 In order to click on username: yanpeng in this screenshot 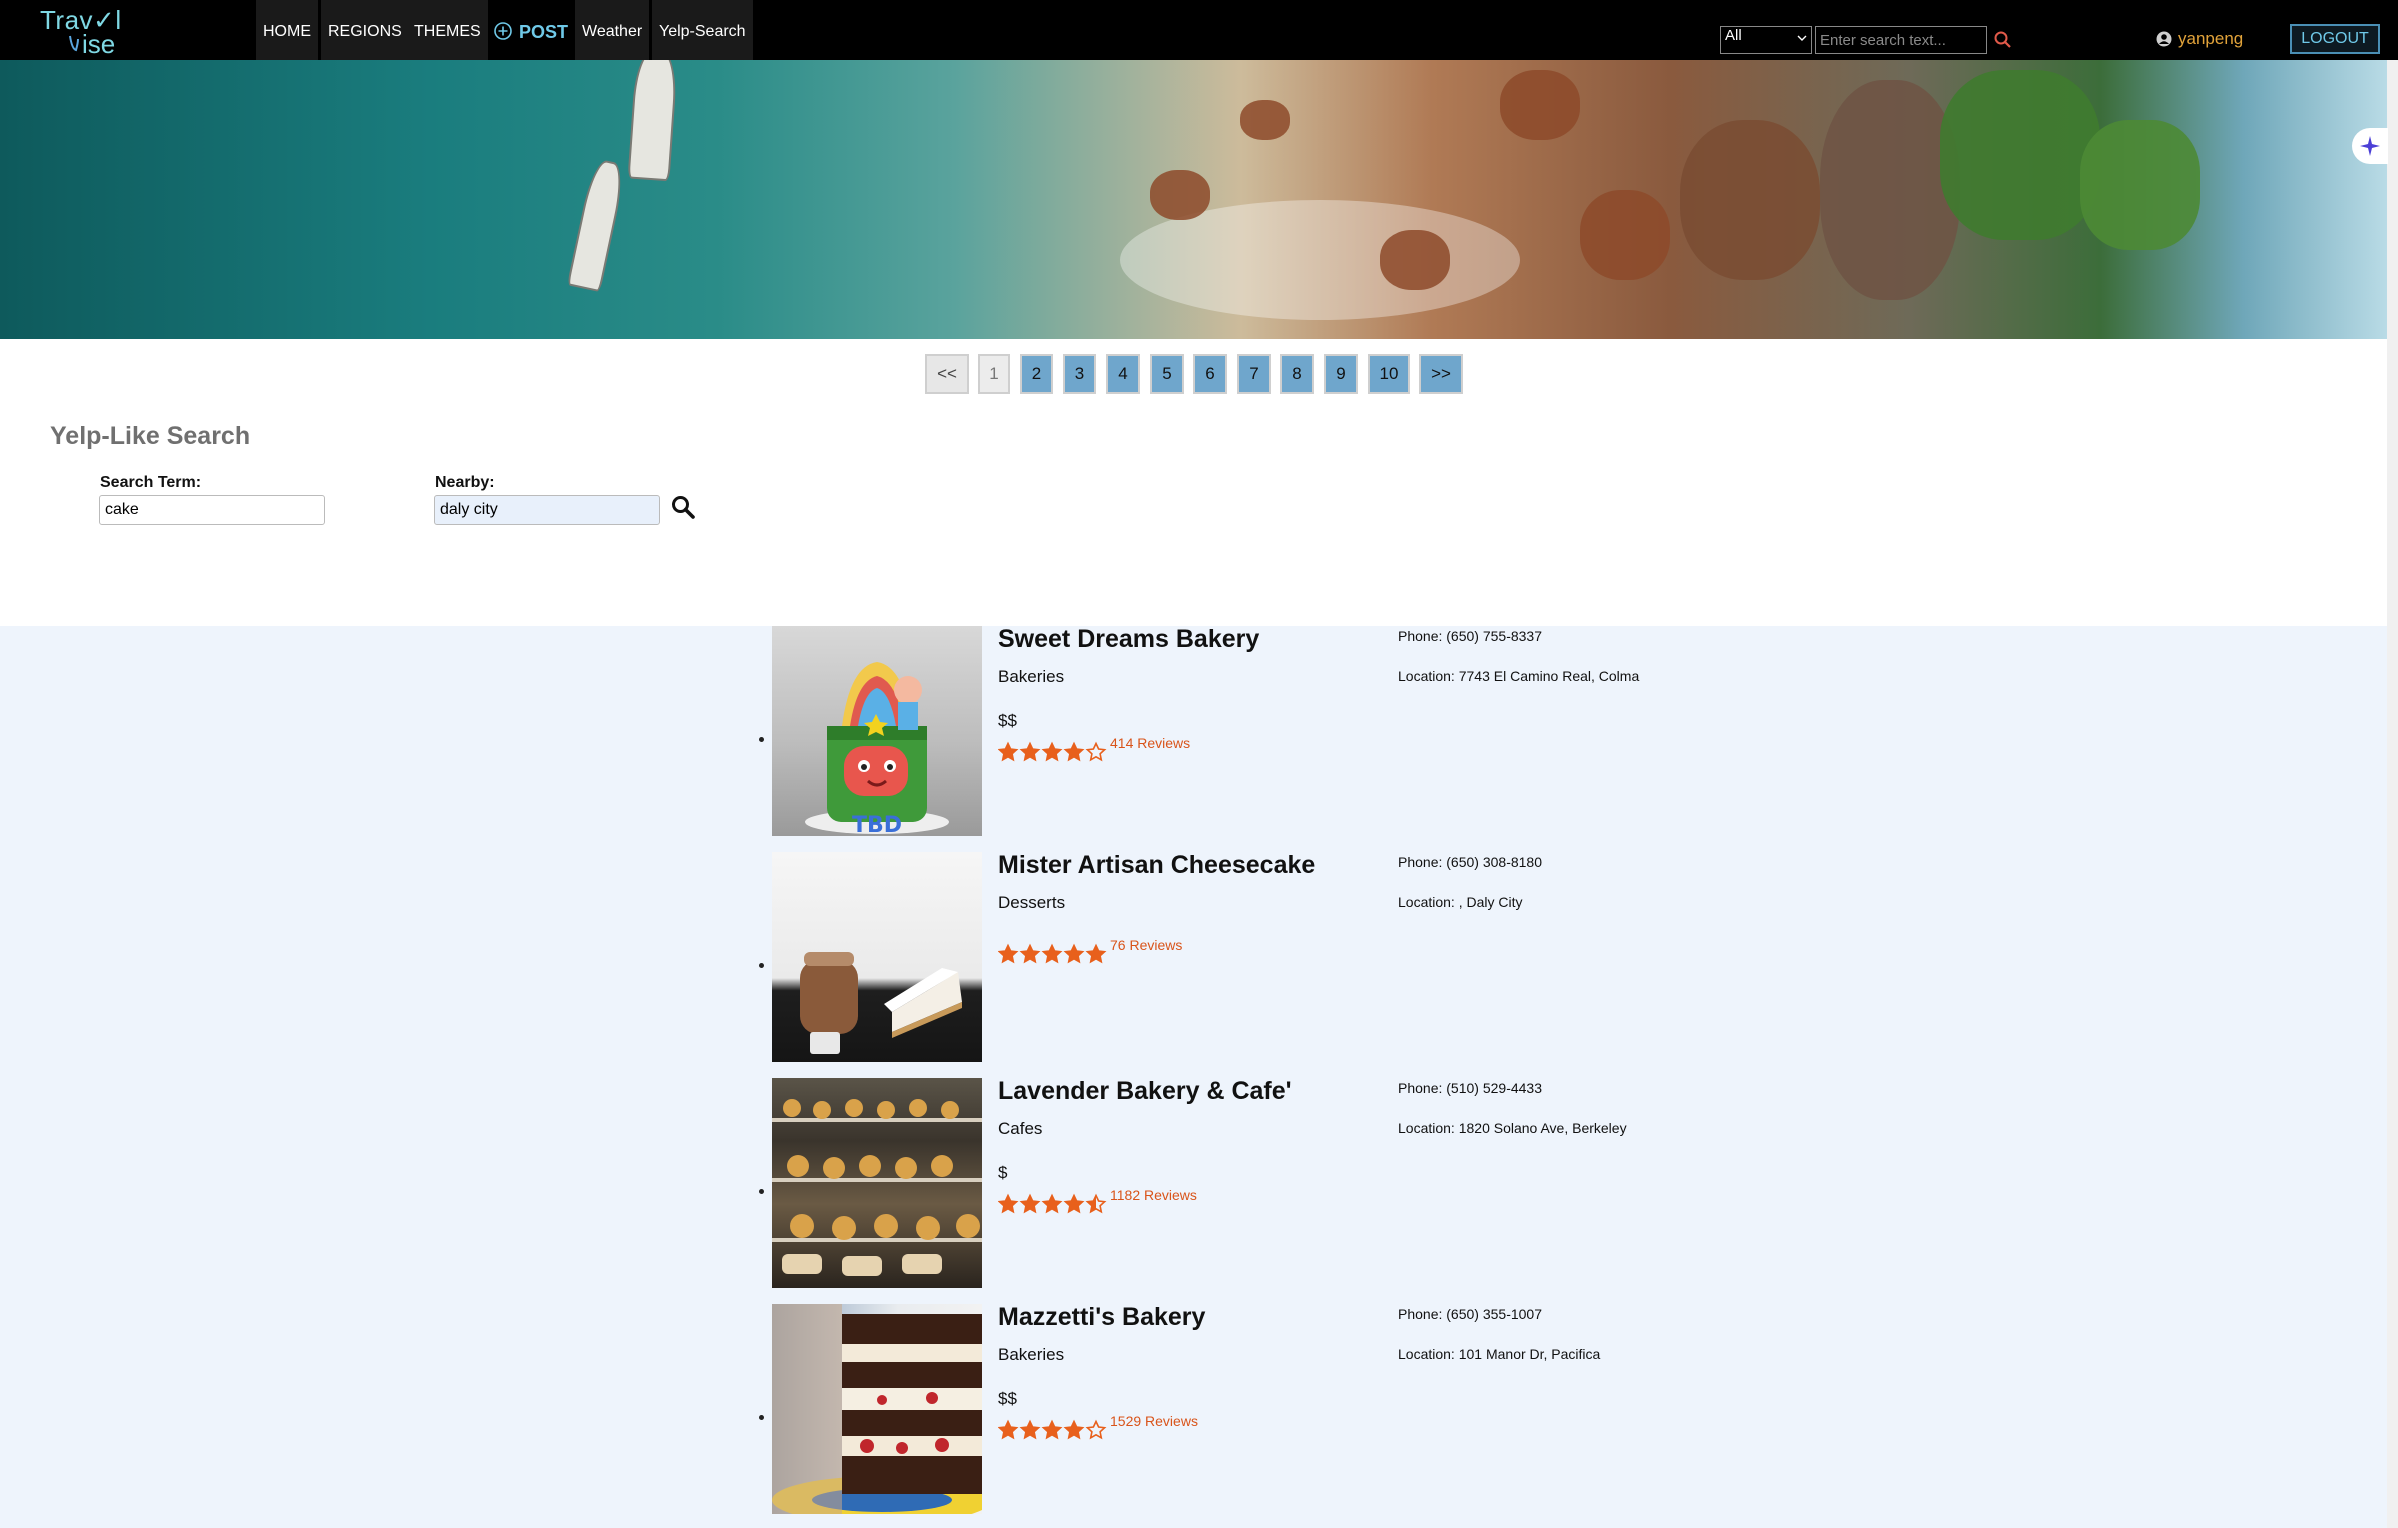, I will do `click(2211, 38)`.